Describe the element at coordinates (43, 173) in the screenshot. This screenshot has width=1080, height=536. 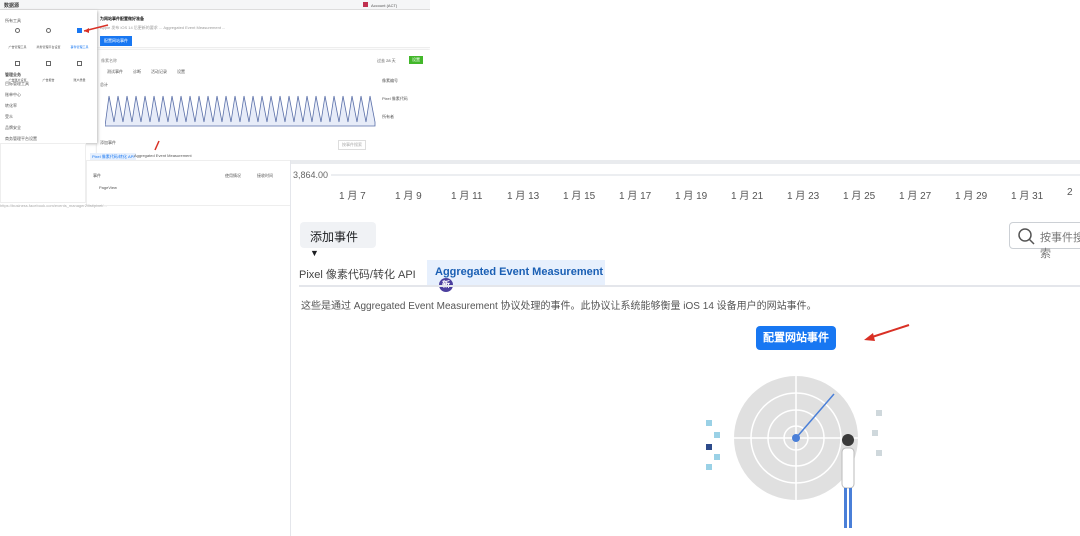
I see `left-blank-panel` at that location.